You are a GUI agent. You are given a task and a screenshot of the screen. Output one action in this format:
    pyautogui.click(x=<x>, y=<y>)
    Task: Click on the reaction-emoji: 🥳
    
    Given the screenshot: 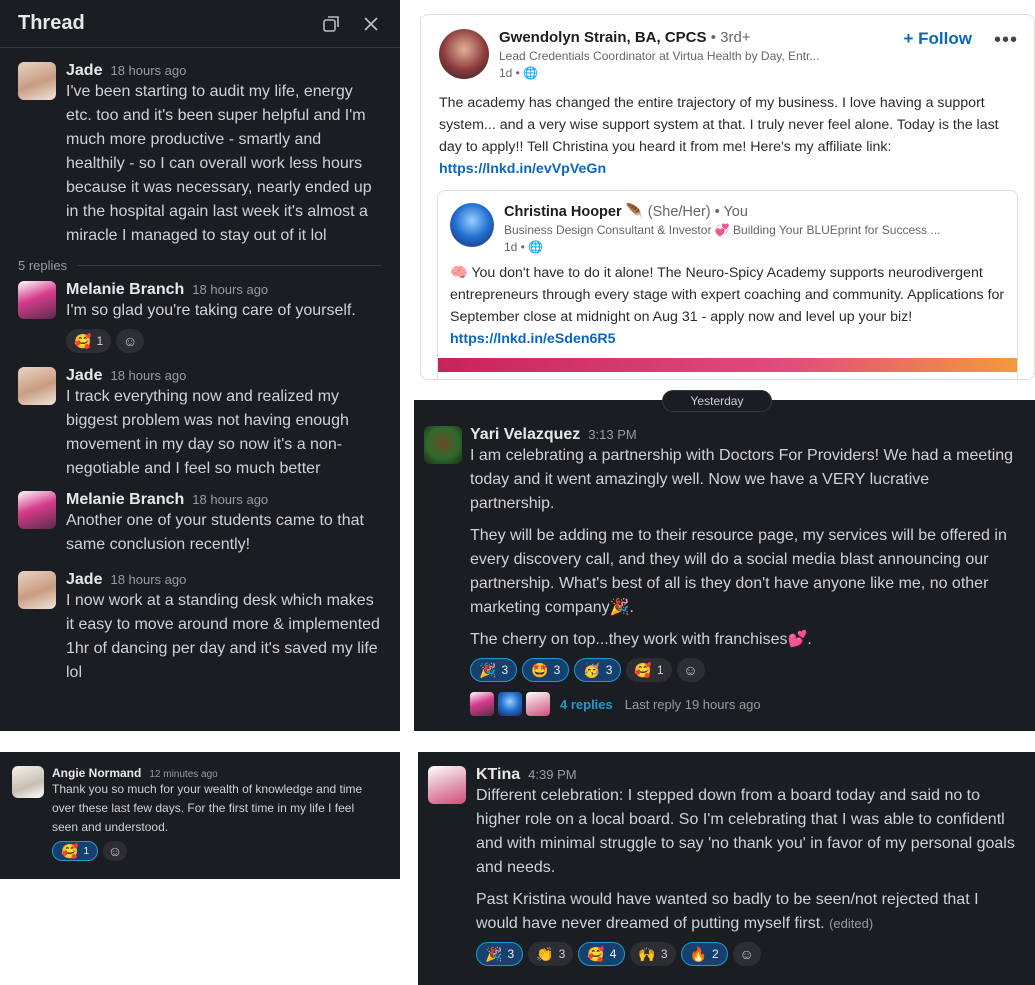 What is the action you would take?
    pyautogui.click(x=592, y=669)
    